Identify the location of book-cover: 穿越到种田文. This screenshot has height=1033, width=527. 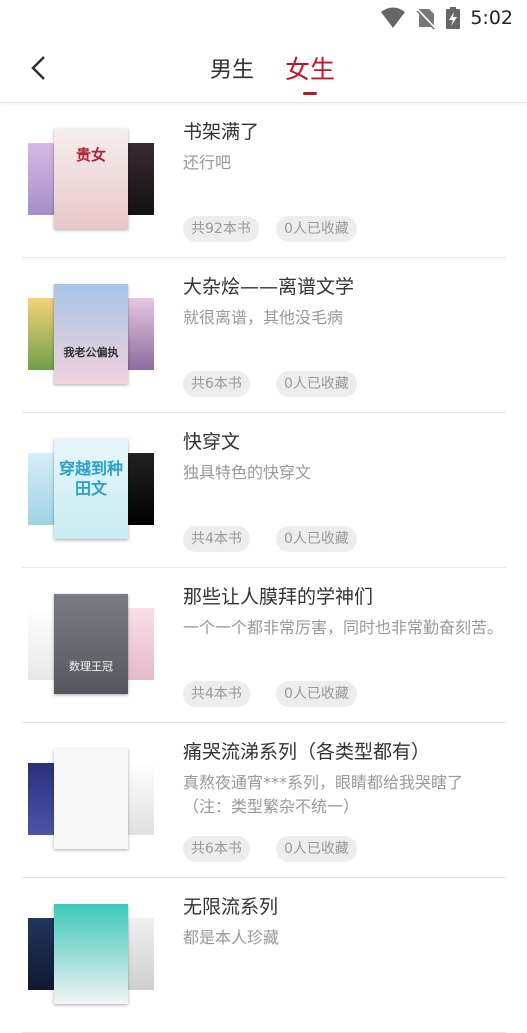
(91, 489).